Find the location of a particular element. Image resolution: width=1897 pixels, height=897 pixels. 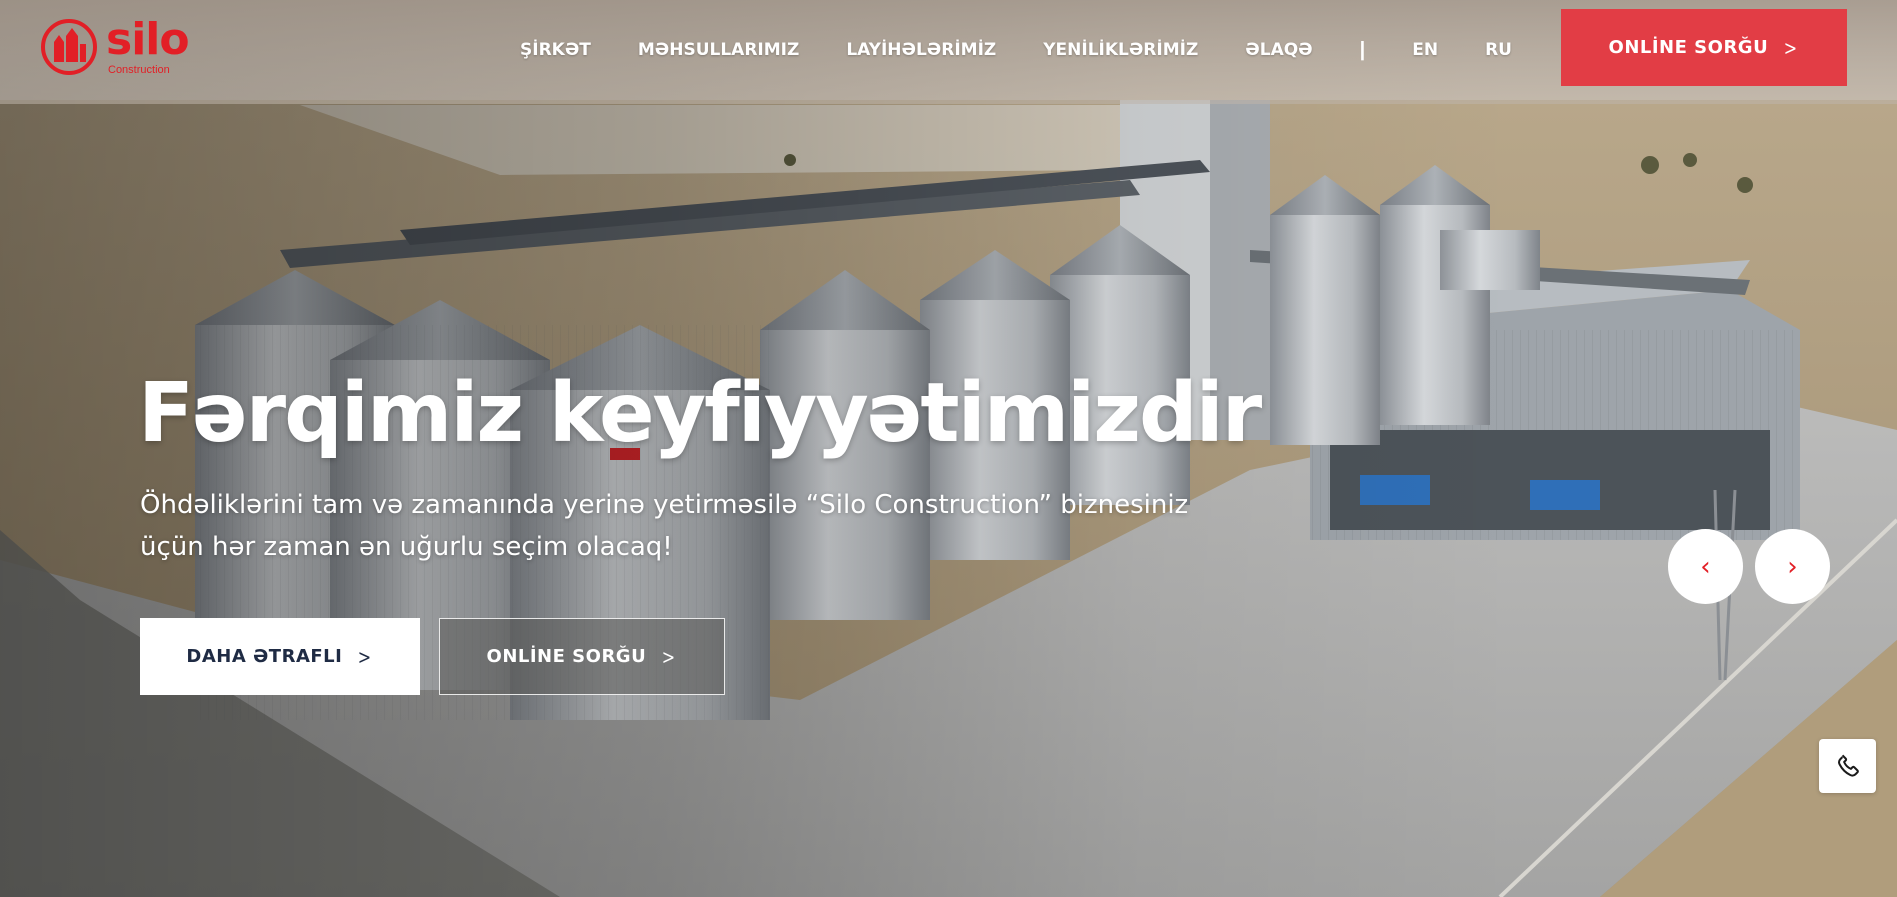

nav-item-products: MƏHSULLARIMIZ is located at coordinates (718, 50).